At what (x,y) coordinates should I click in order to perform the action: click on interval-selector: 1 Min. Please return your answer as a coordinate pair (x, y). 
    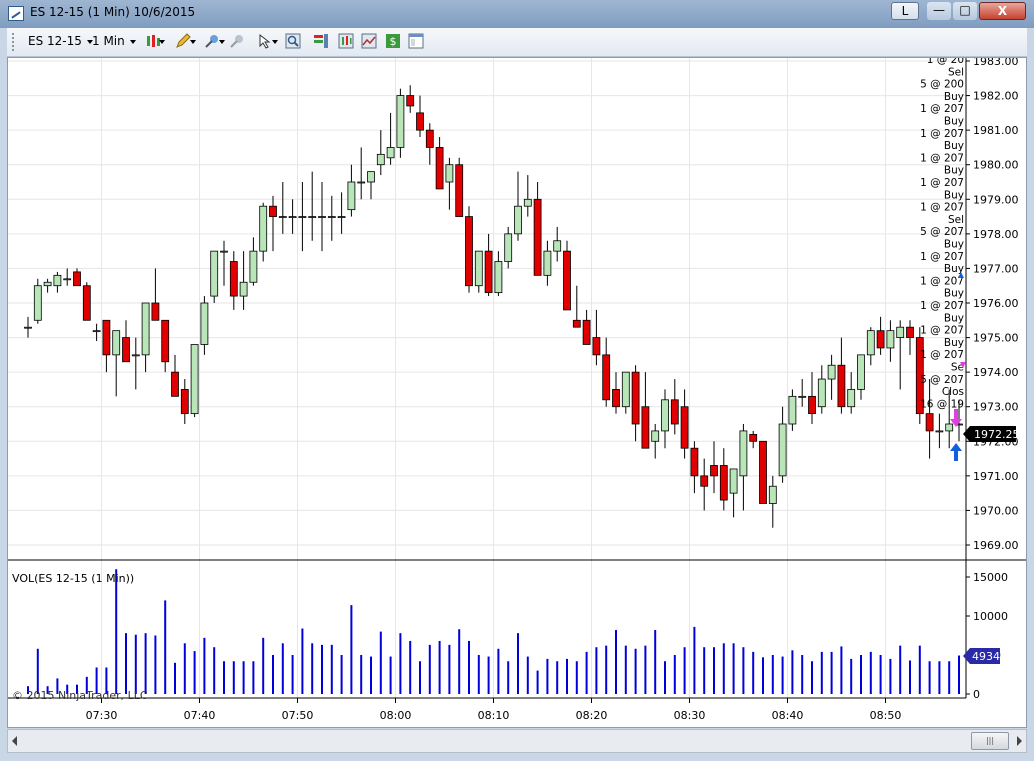
    Looking at the image, I should click on (114, 41).